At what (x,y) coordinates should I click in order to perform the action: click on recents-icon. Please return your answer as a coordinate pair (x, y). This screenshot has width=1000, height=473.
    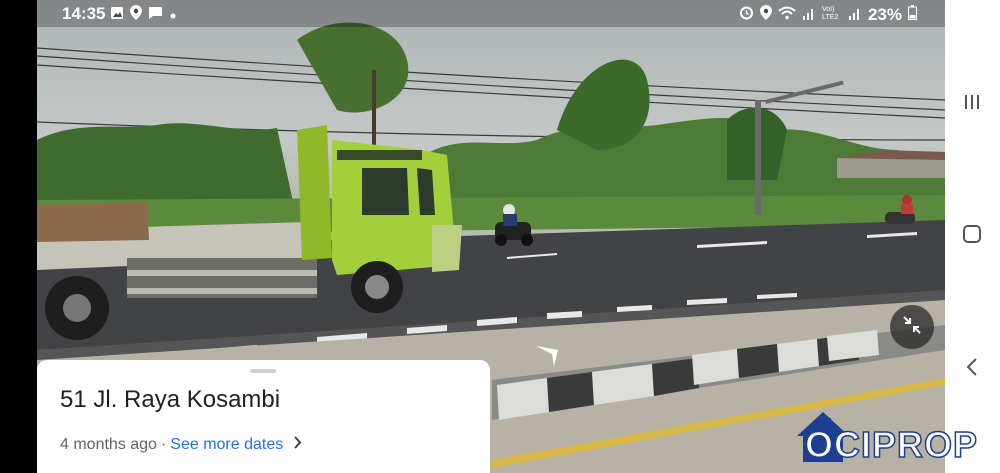
    Looking at the image, I should click on (972, 104).